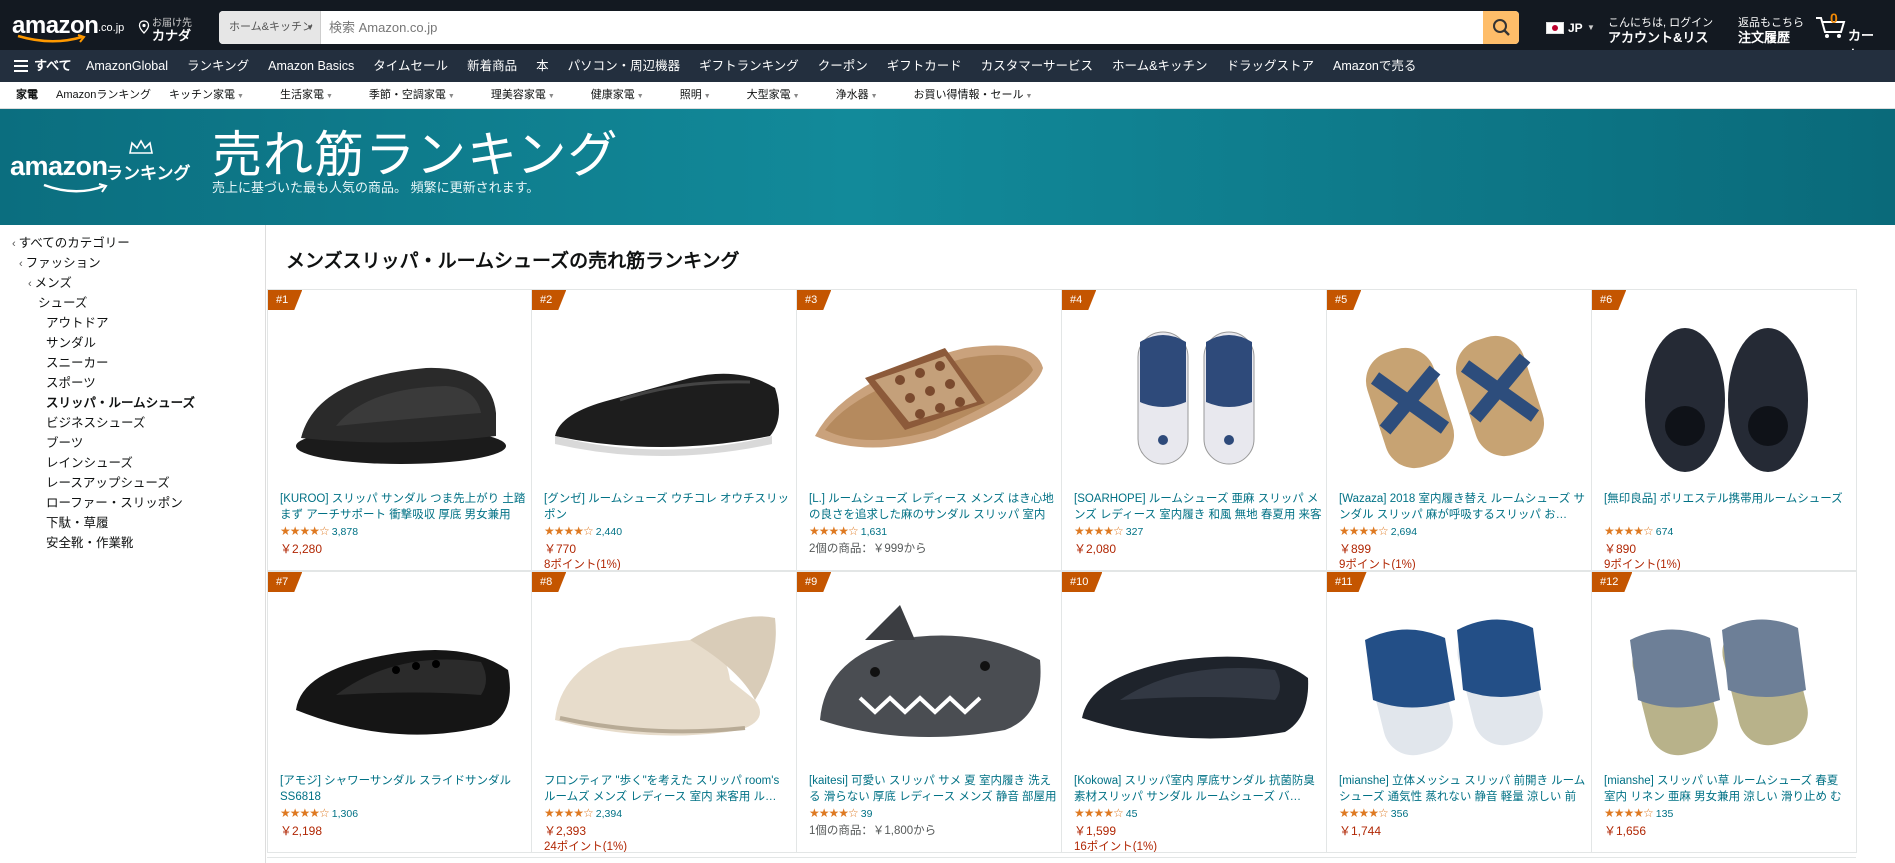 This screenshot has width=1895, height=863. I want to click on nav-link-gift-ranking: ギフトランキング, so click(749, 66).